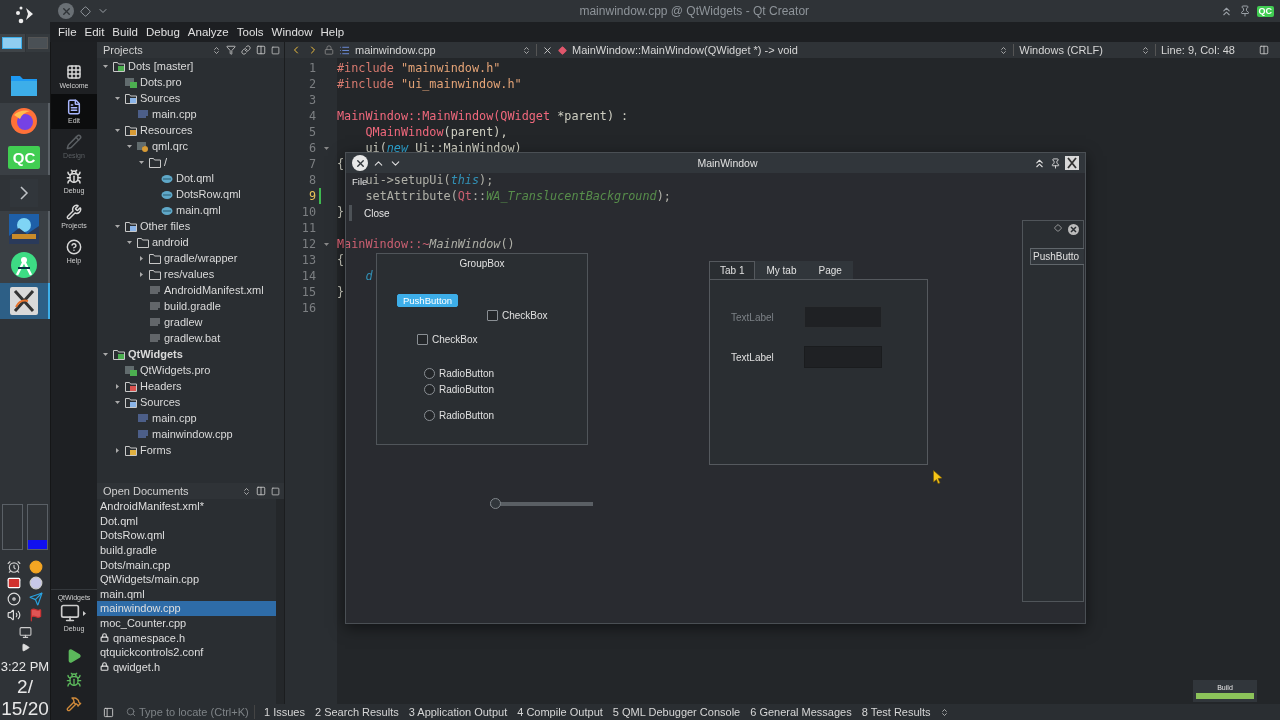  What do you see at coordinates (162, 32) in the screenshot?
I see `menu-item: Debug` at bounding box center [162, 32].